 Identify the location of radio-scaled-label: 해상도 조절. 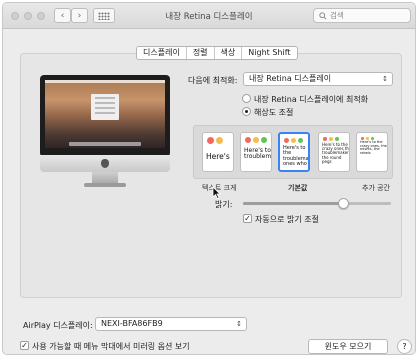
(274, 112).